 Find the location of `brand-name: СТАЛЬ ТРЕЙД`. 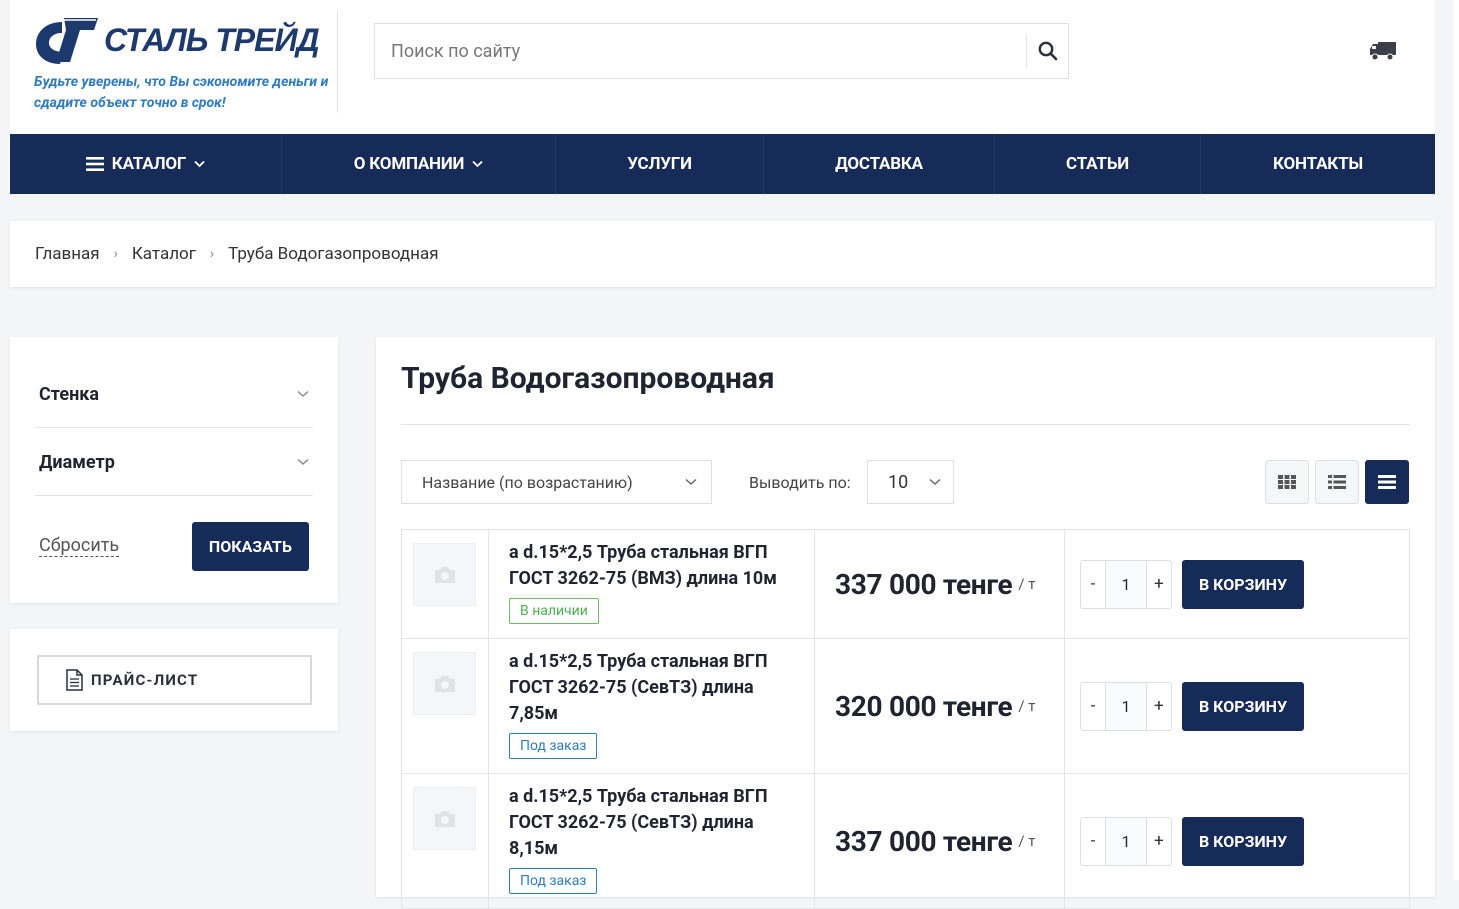

brand-name: СТАЛЬ ТРЕЙД is located at coordinates (212, 40).